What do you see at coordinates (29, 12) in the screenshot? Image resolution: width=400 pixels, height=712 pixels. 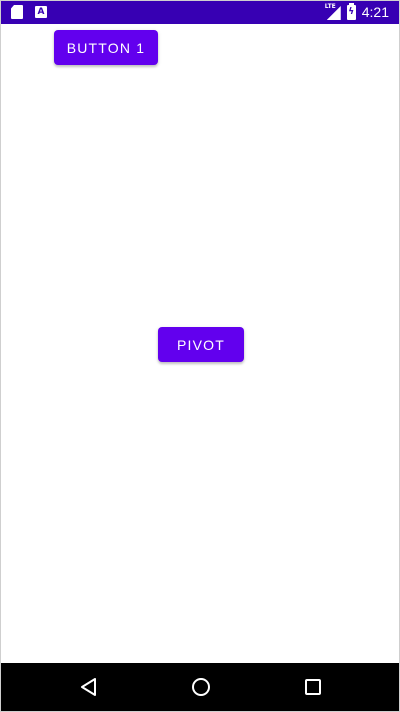 I see `status-notification-icons: A` at bounding box center [29, 12].